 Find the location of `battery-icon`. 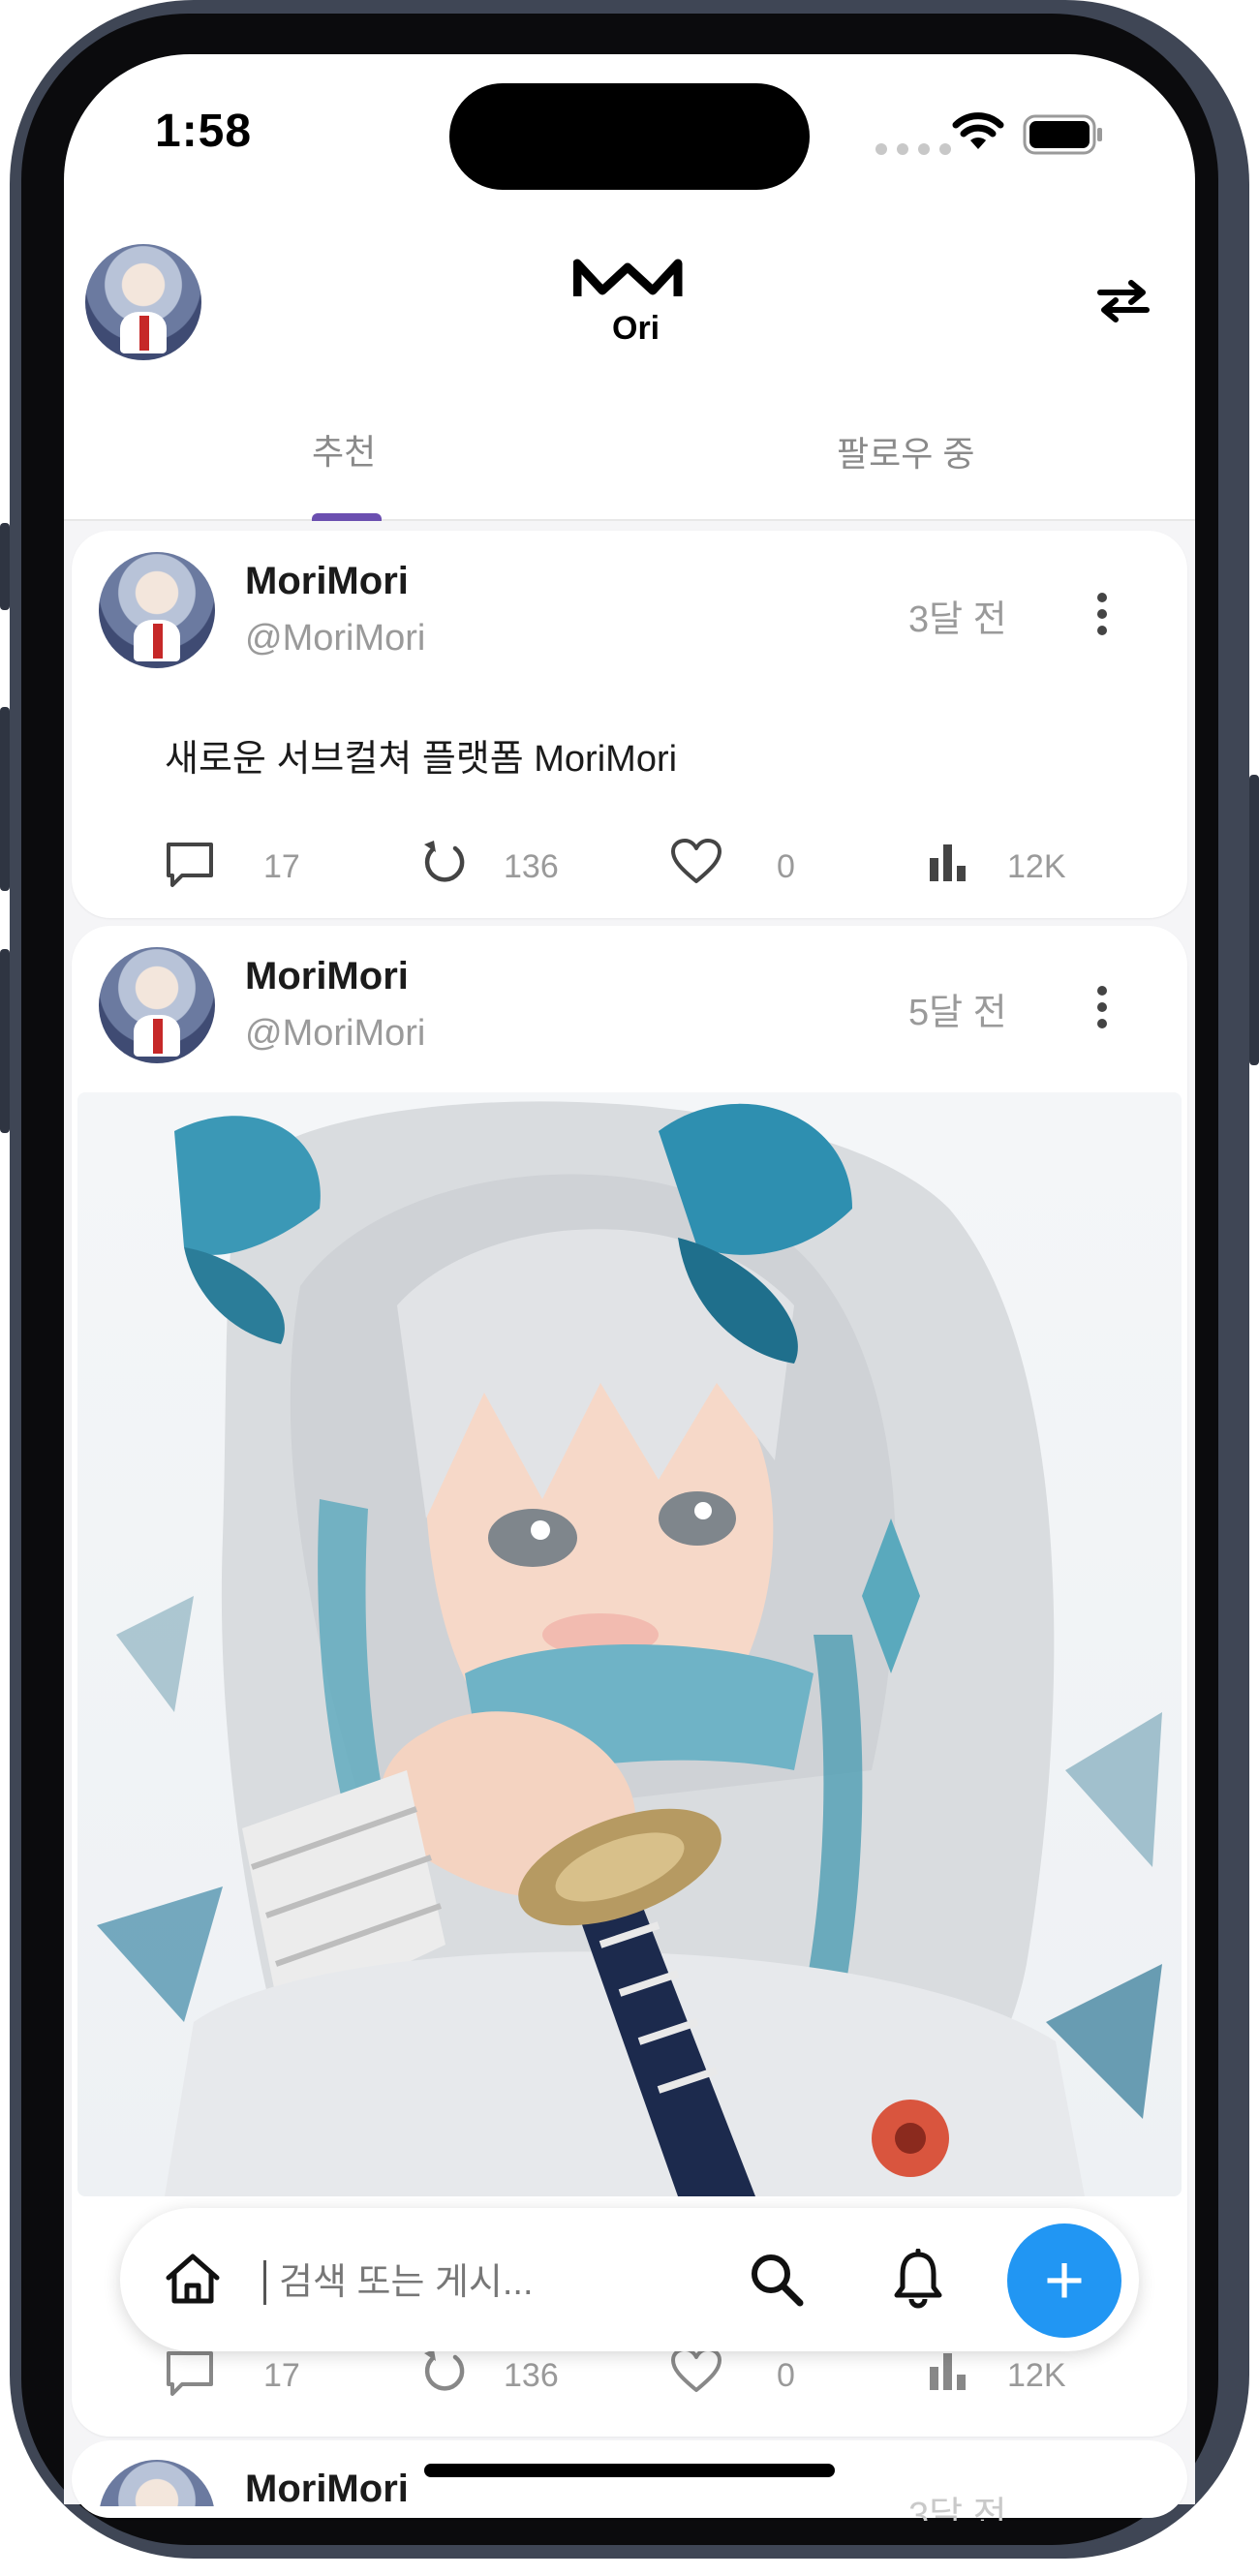

battery-icon is located at coordinates (1062, 134).